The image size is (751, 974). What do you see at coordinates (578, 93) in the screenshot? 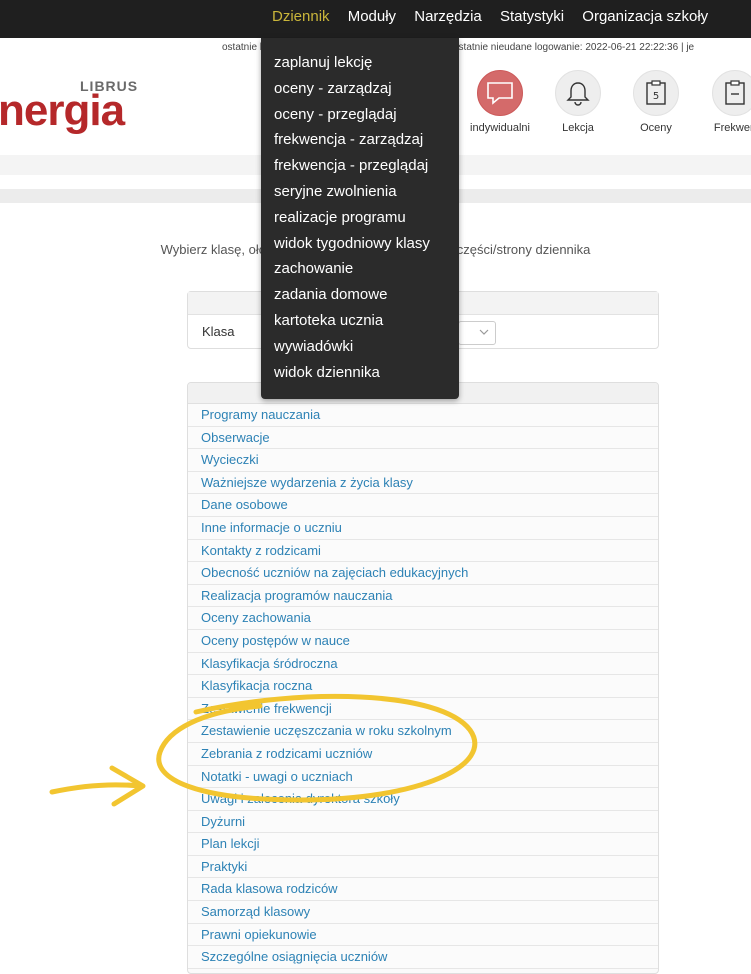
I see `bell-icon` at bounding box center [578, 93].